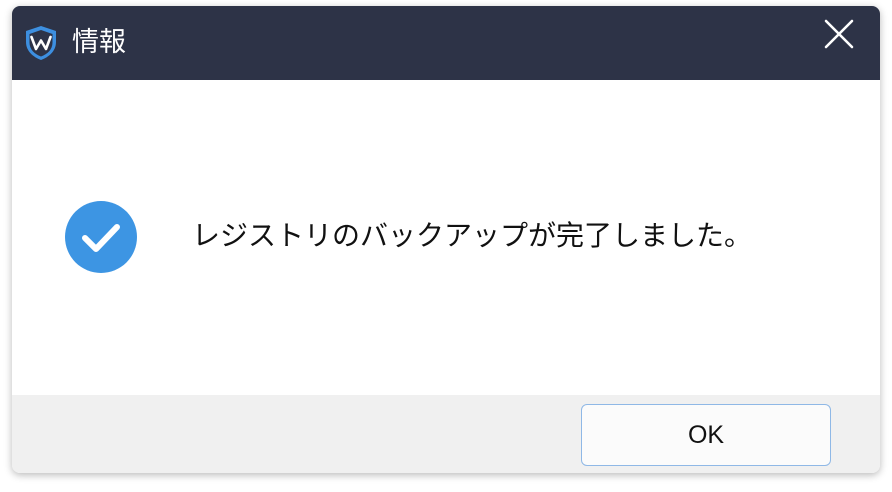  What do you see at coordinates (706, 435) in the screenshot?
I see `ok-button: OK` at bounding box center [706, 435].